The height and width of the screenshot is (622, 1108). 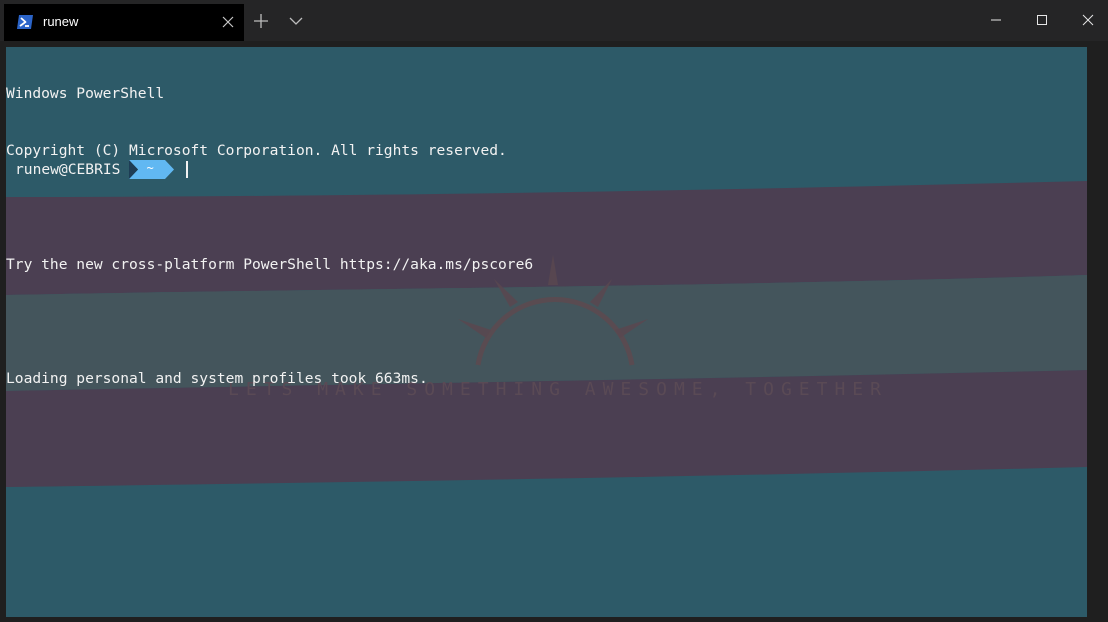 I want to click on output-line: Windows PowerShell, so click(x=85, y=93).